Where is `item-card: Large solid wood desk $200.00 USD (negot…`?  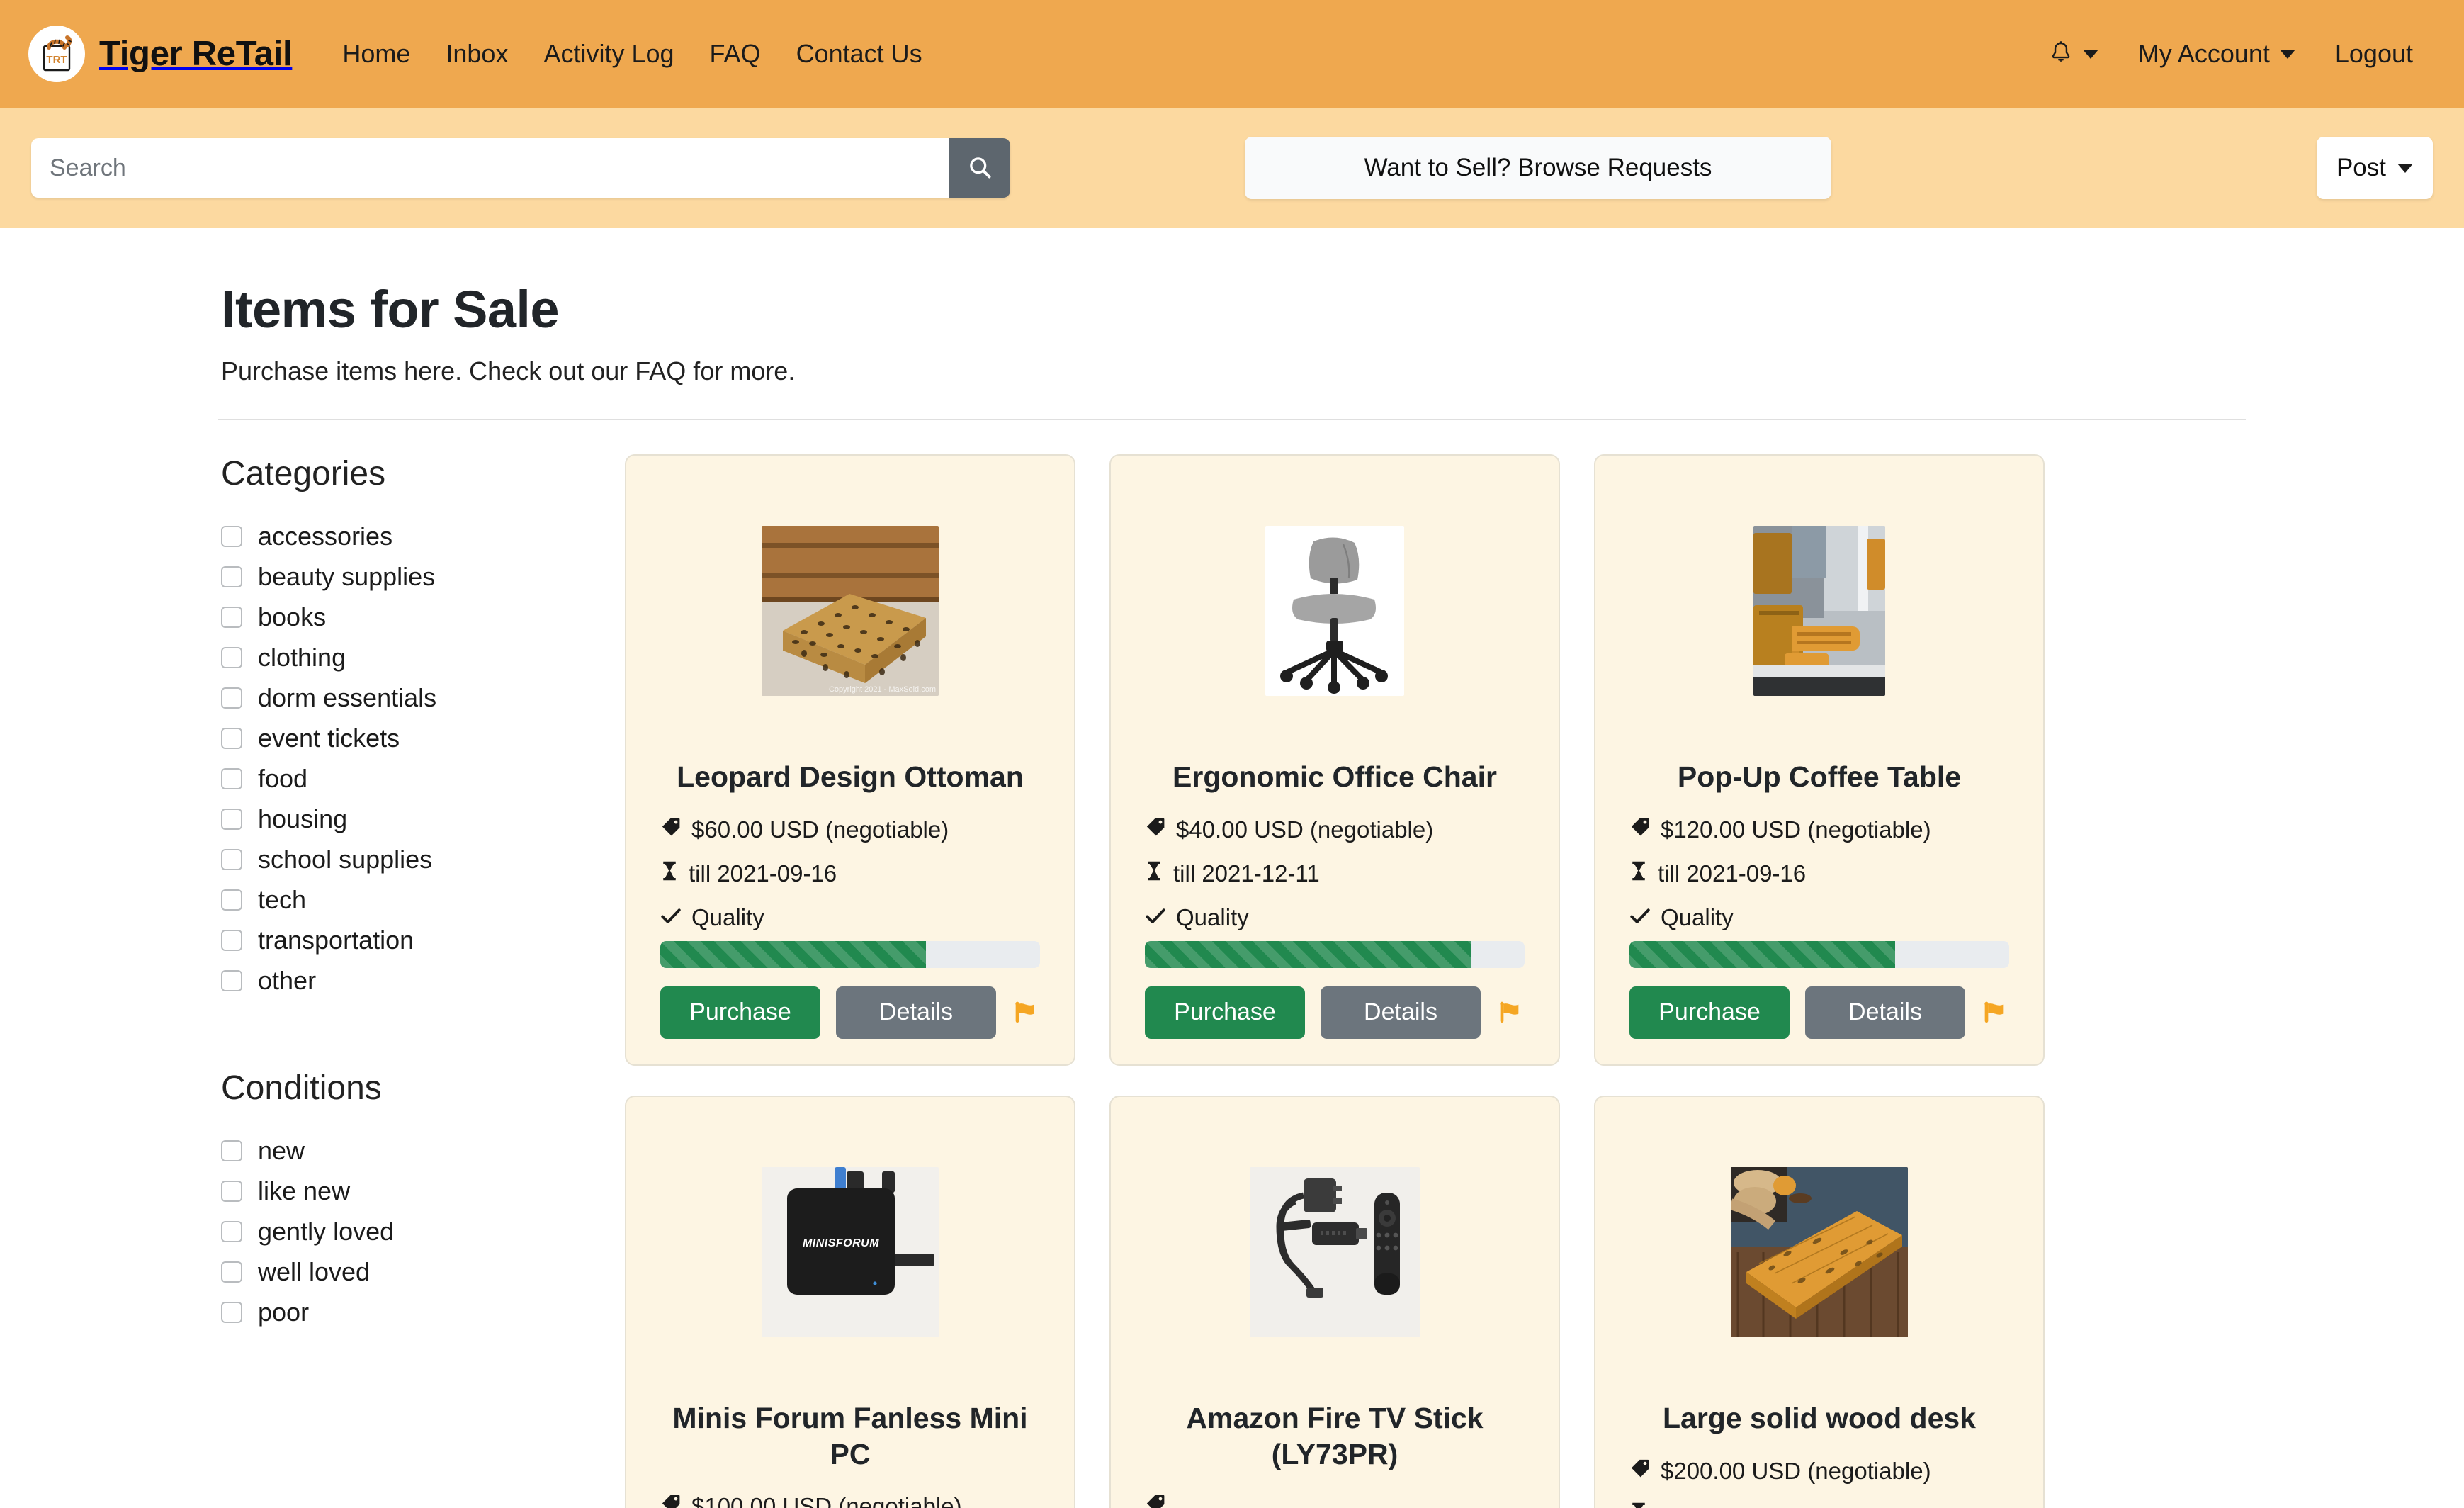 item-card: Large solid wood desk $200.00 USD (negot… is located at coordinates (1819, 1301).